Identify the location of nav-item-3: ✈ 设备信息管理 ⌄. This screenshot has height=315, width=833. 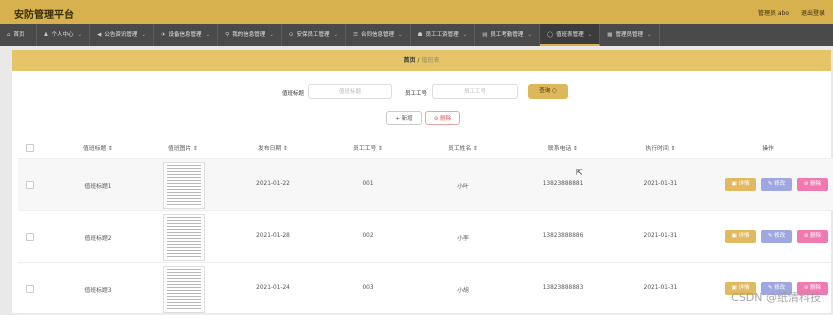
(186, 35).